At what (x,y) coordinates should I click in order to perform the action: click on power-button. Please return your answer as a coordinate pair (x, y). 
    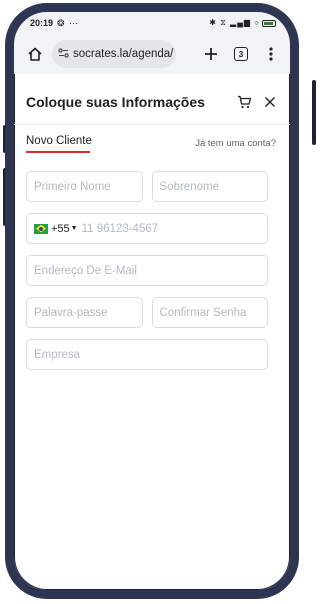
    Looking at the image, I should click on (314, 112).